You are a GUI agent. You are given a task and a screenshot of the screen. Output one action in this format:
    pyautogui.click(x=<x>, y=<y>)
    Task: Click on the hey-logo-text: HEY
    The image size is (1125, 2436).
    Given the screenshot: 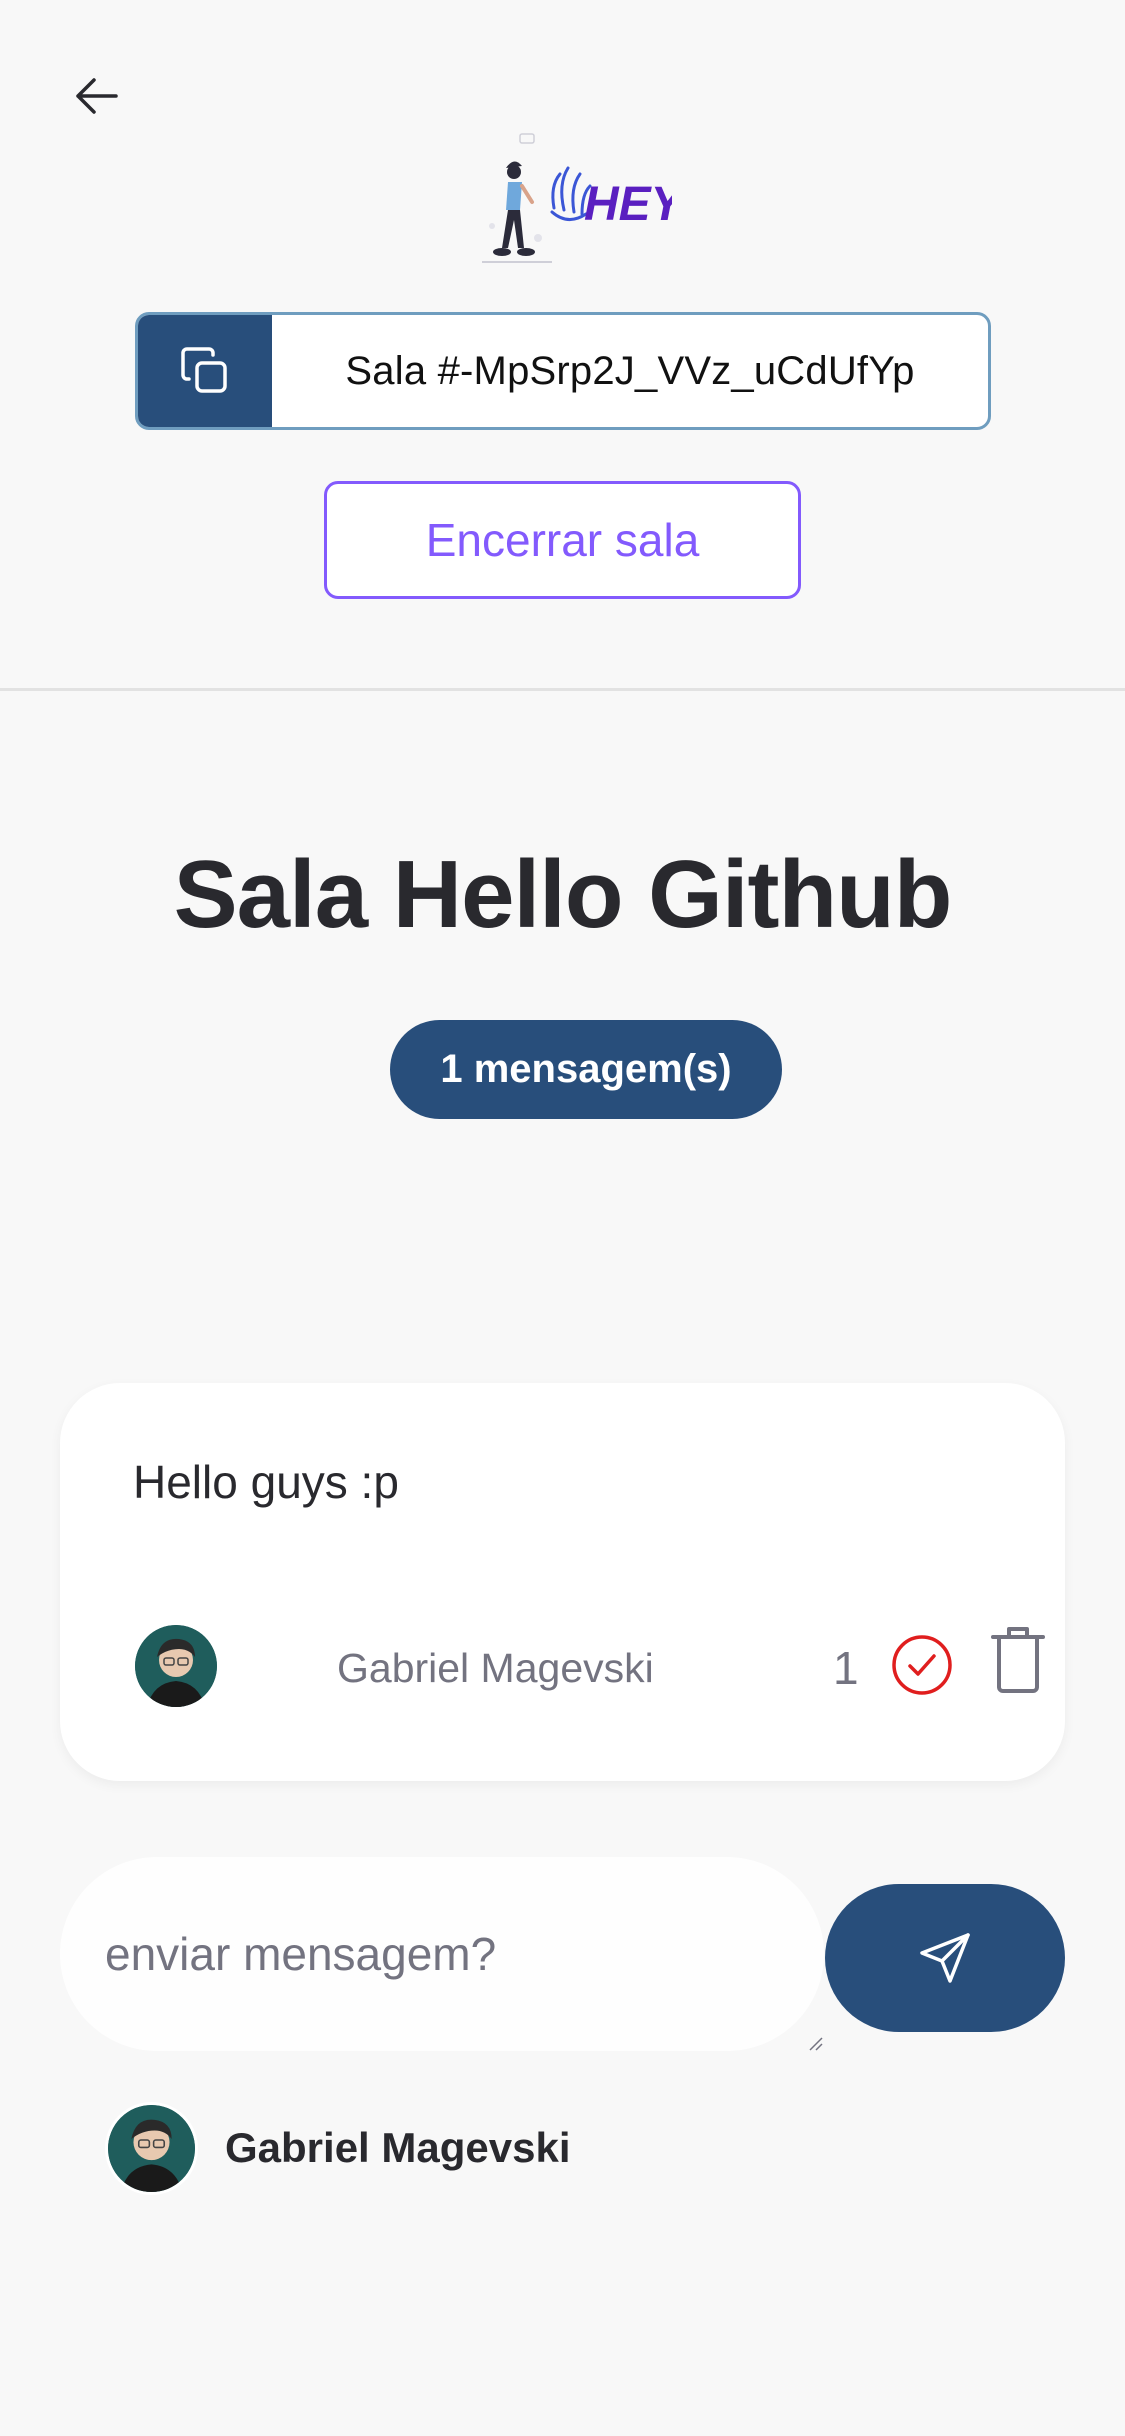 What is the action you would take?
    pyautogui.click(x=628, y=204)
    